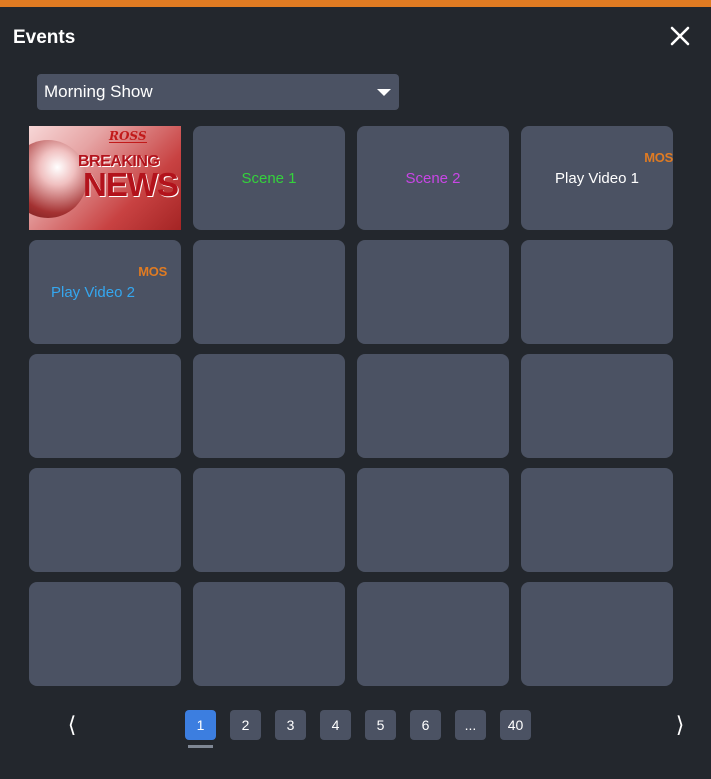  I want to click on page-list: 1 2 3 4 5 6 ... 40, so click(358, 729).